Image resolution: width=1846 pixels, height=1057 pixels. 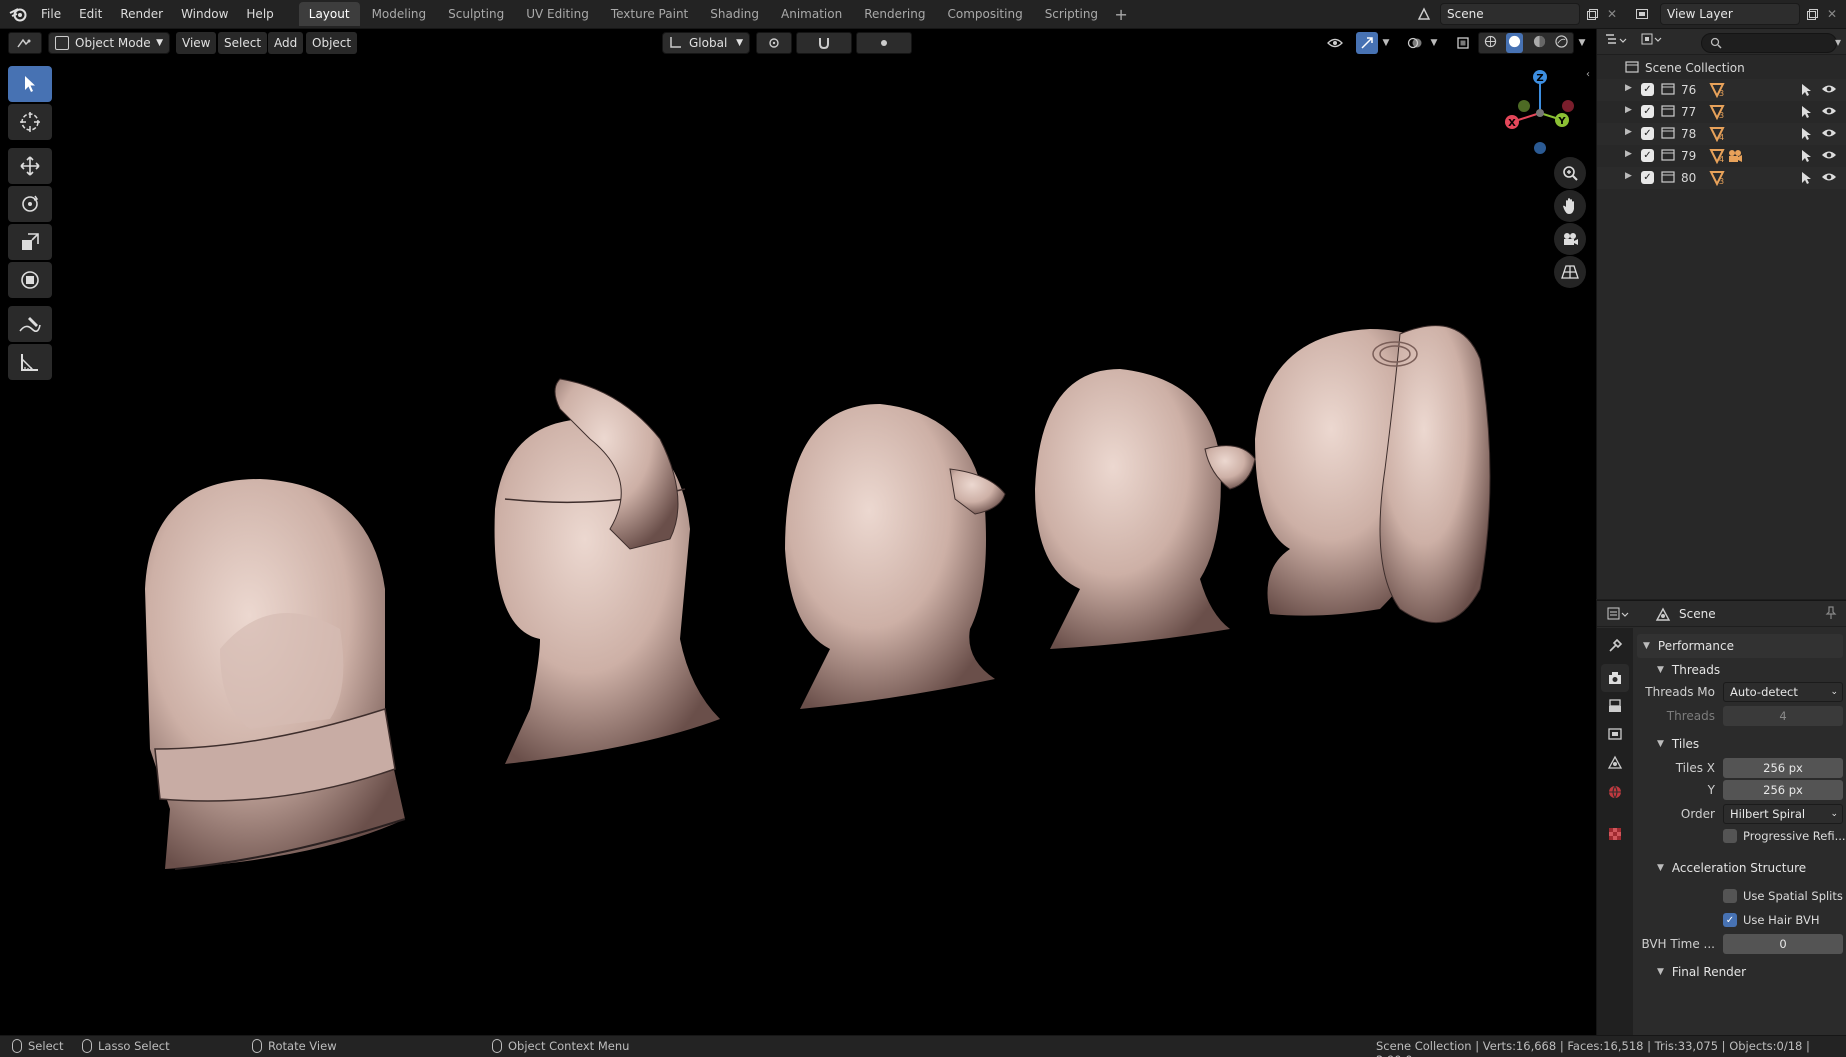 What do you see at coordinates (30, 280) in the screenshot?
I see `transform-tool-icon` at bounding box center [30, 280].